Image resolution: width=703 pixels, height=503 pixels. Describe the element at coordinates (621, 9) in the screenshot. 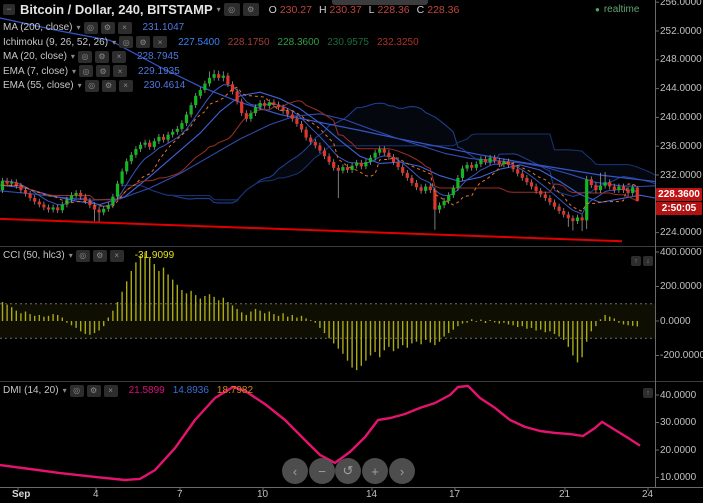

I see `realtime-label: realtime` at that location.